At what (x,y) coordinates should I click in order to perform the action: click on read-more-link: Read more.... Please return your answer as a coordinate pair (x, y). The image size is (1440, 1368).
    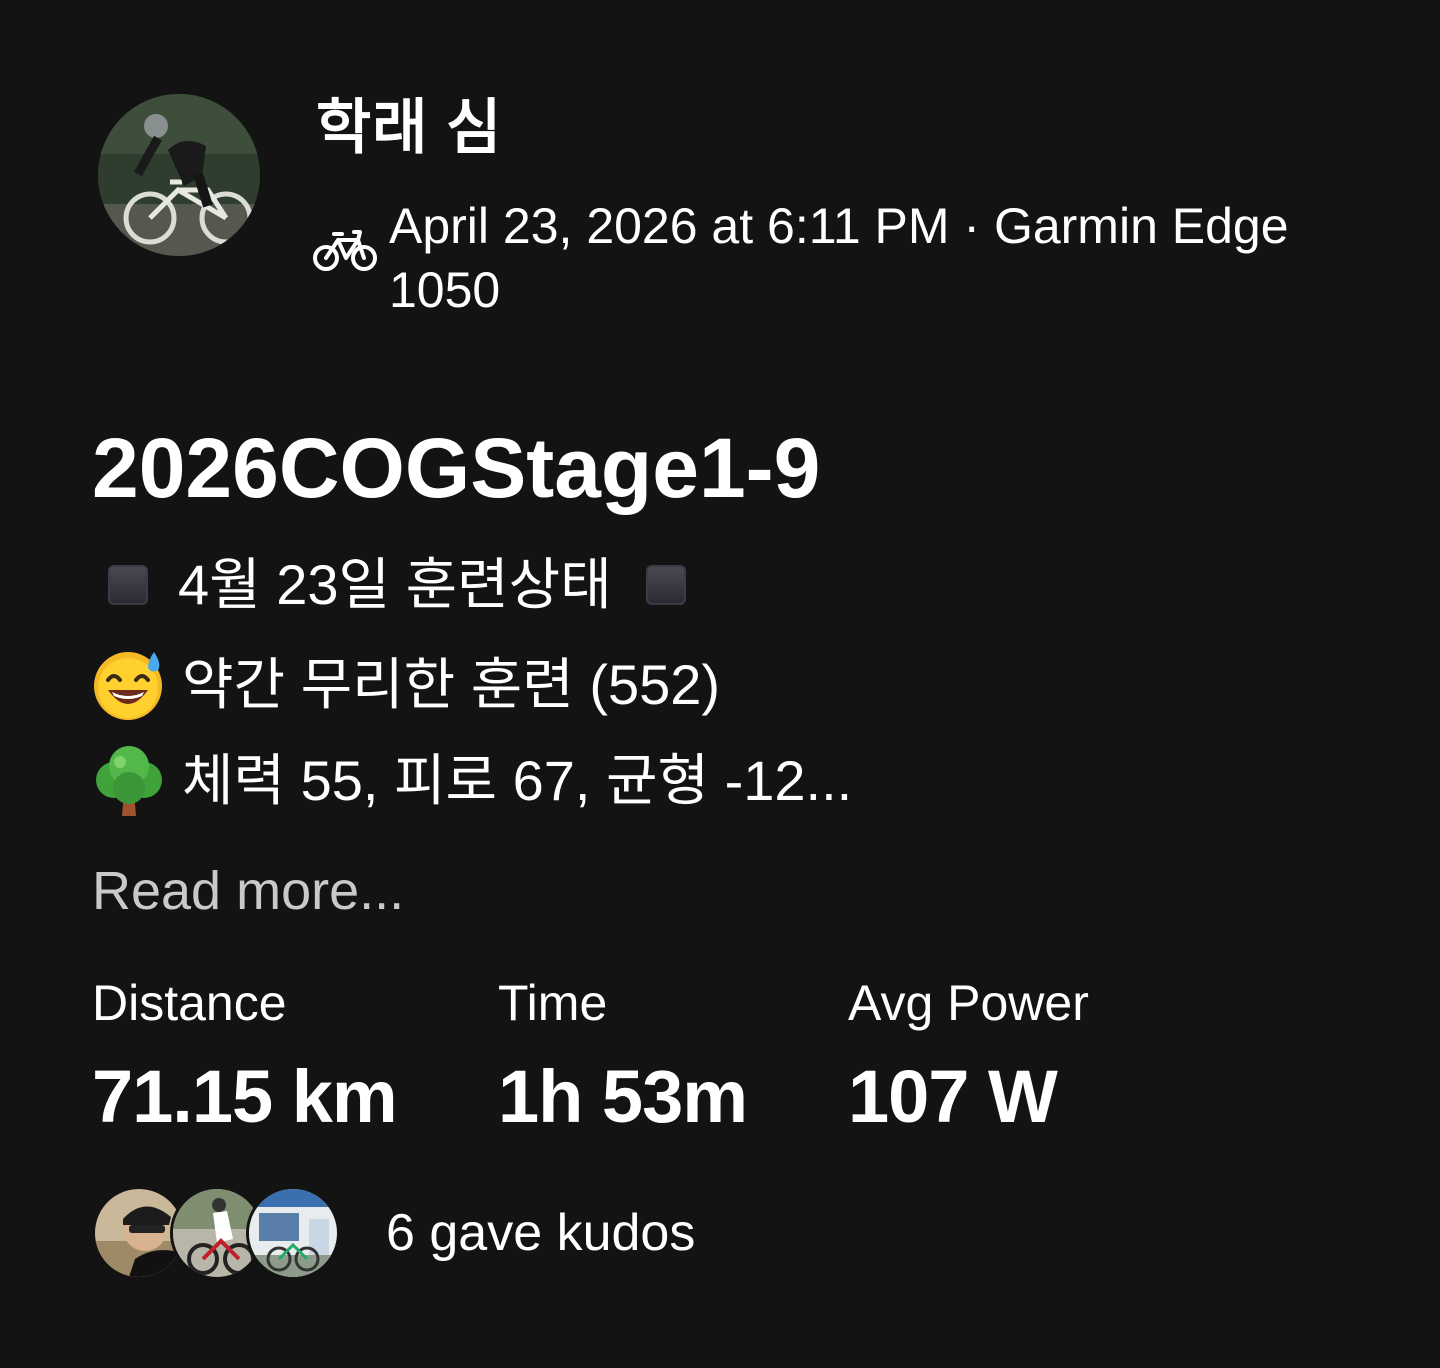
    Looking at the image, I should click on (248, 891).